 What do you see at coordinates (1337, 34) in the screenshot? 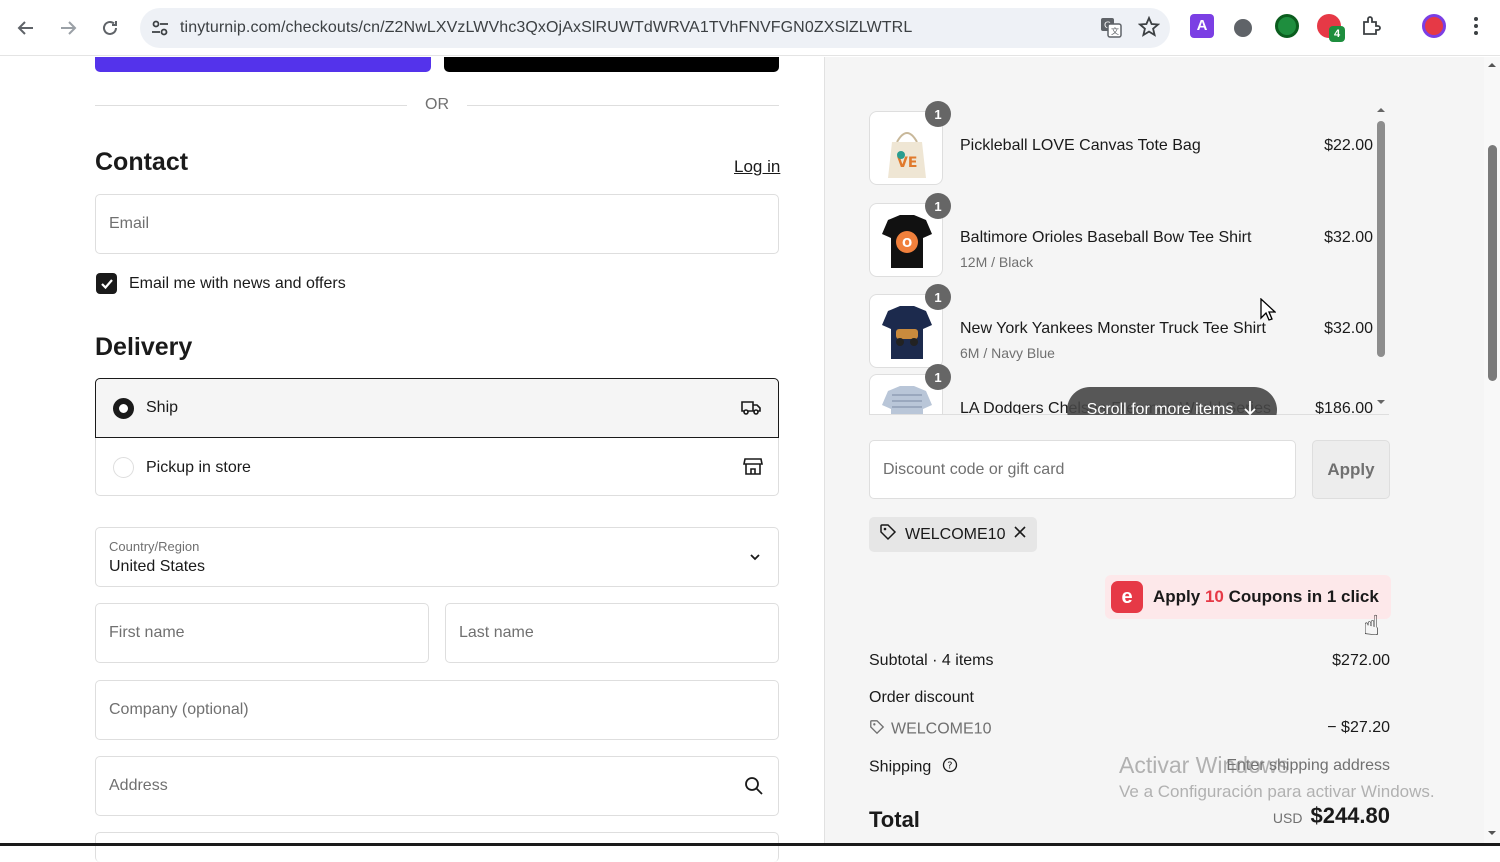
I see `extension-badge: 4` at bounding box center [1337, 34].